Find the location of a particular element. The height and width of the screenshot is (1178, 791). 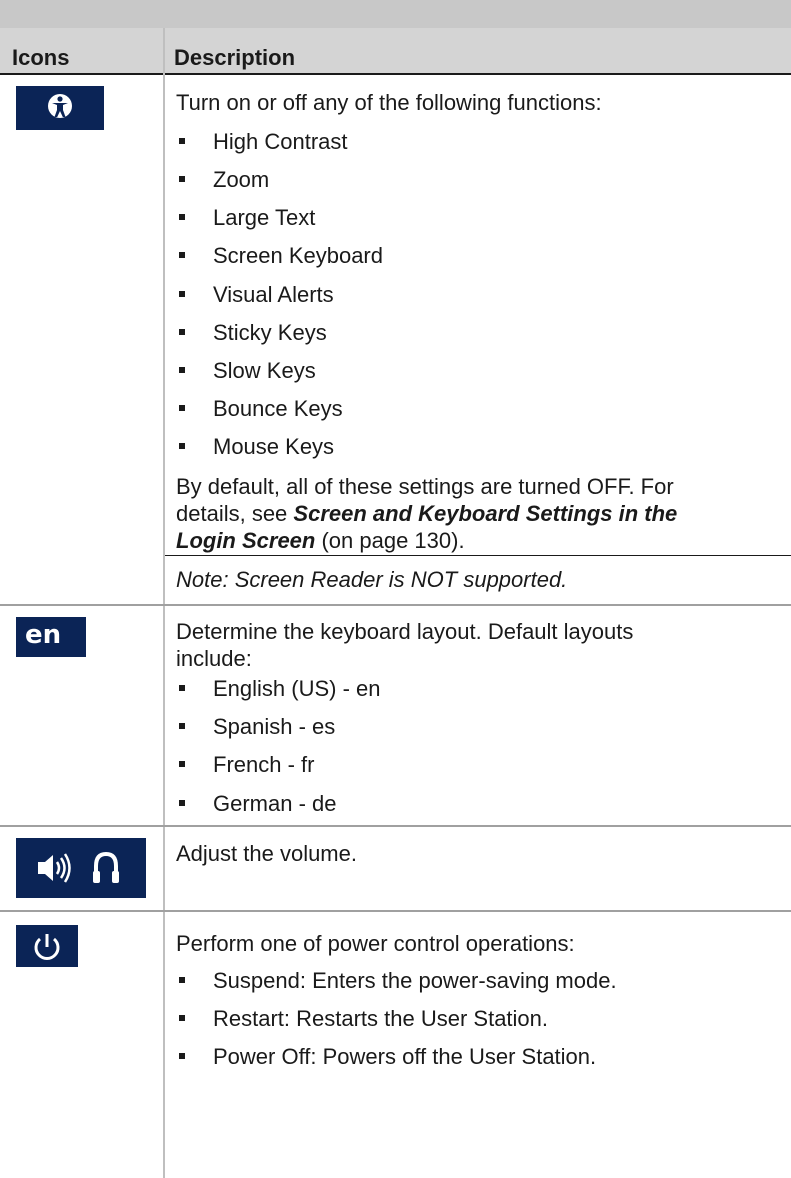

default-note-pre: details, see is located at coordinates (235, 513).